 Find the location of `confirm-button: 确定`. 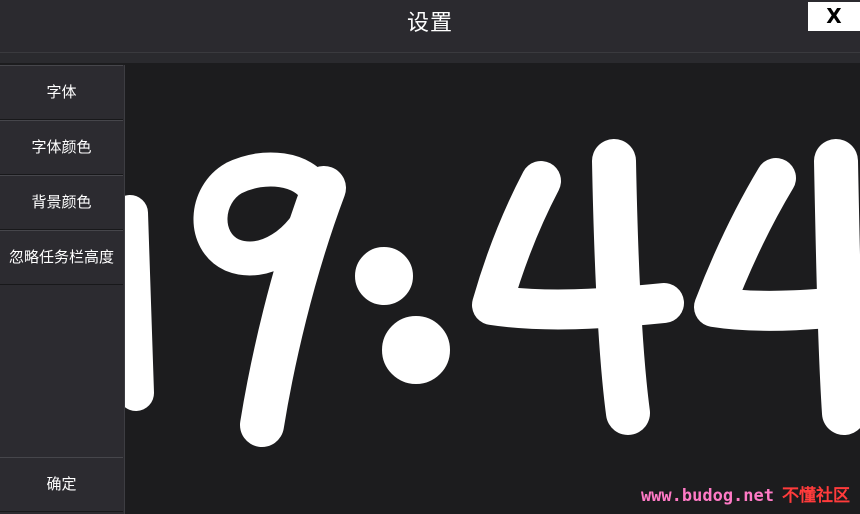

confirm-button: 确定 is located at coordinates (61, 484).